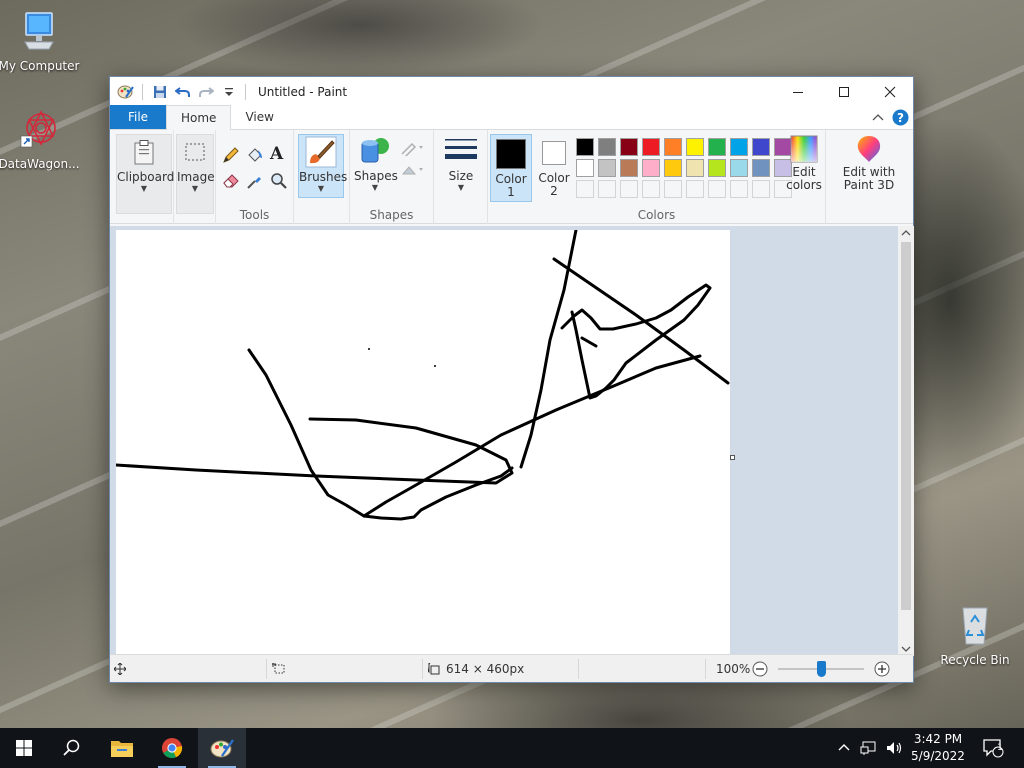  I want to click on scrollbar-thumb, so click(906, 426).